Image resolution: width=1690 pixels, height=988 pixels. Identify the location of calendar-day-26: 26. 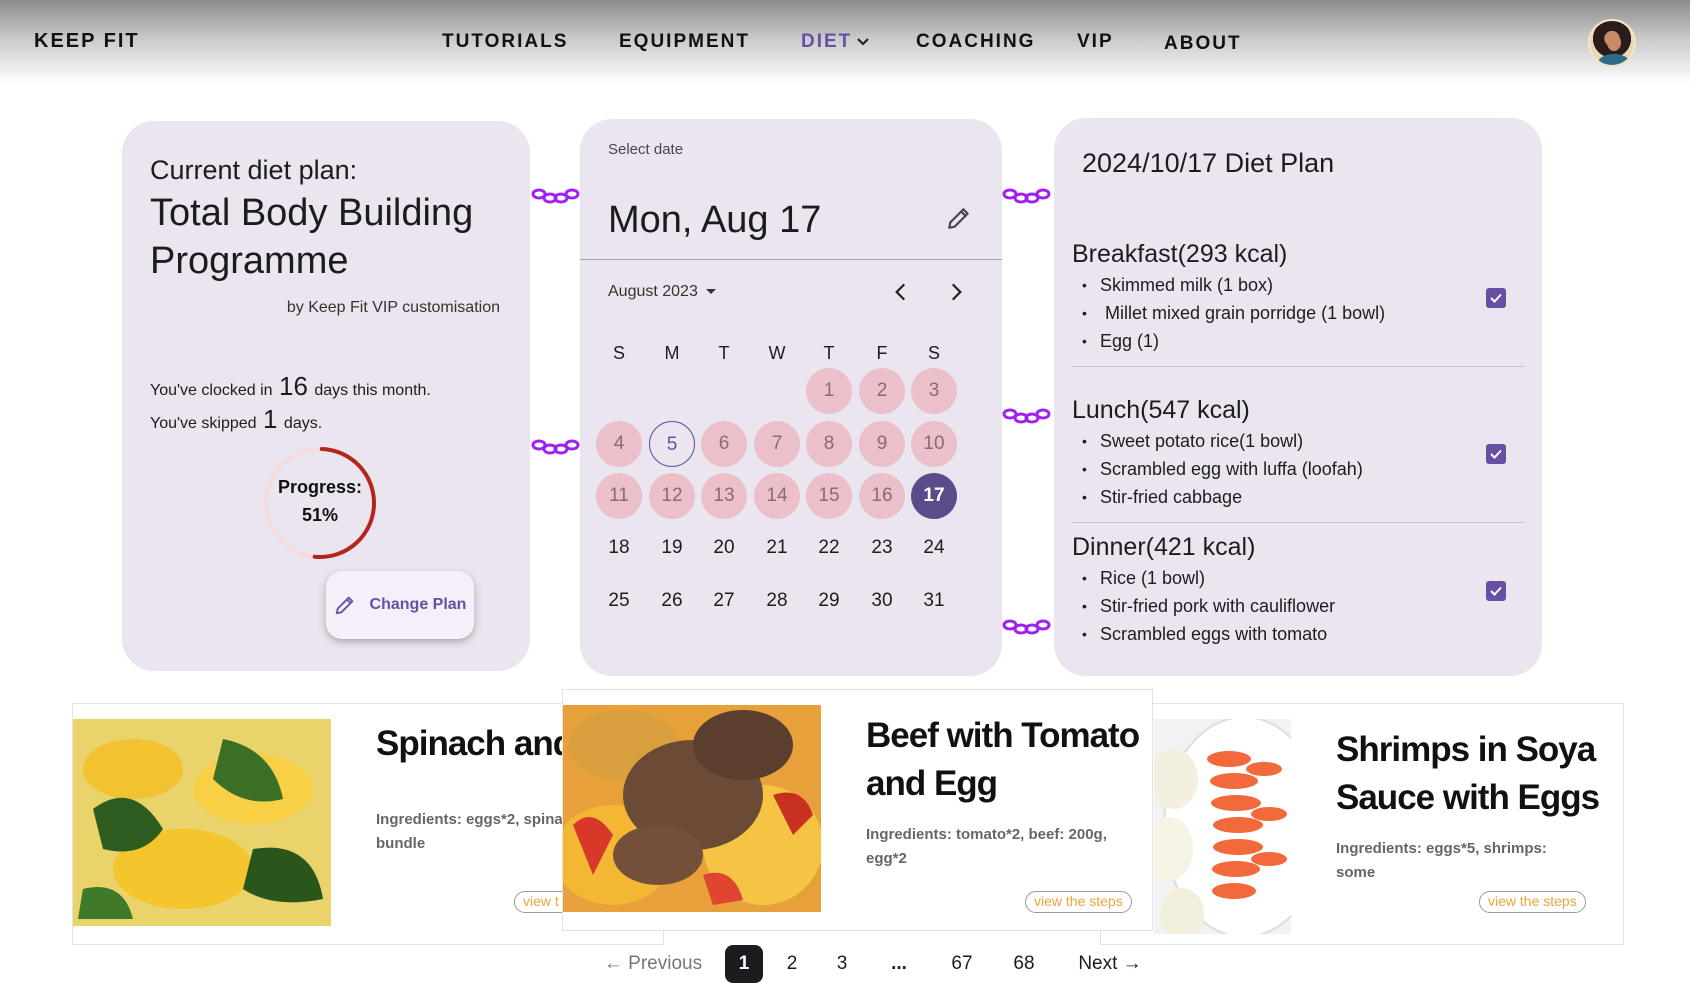
(672, 601).